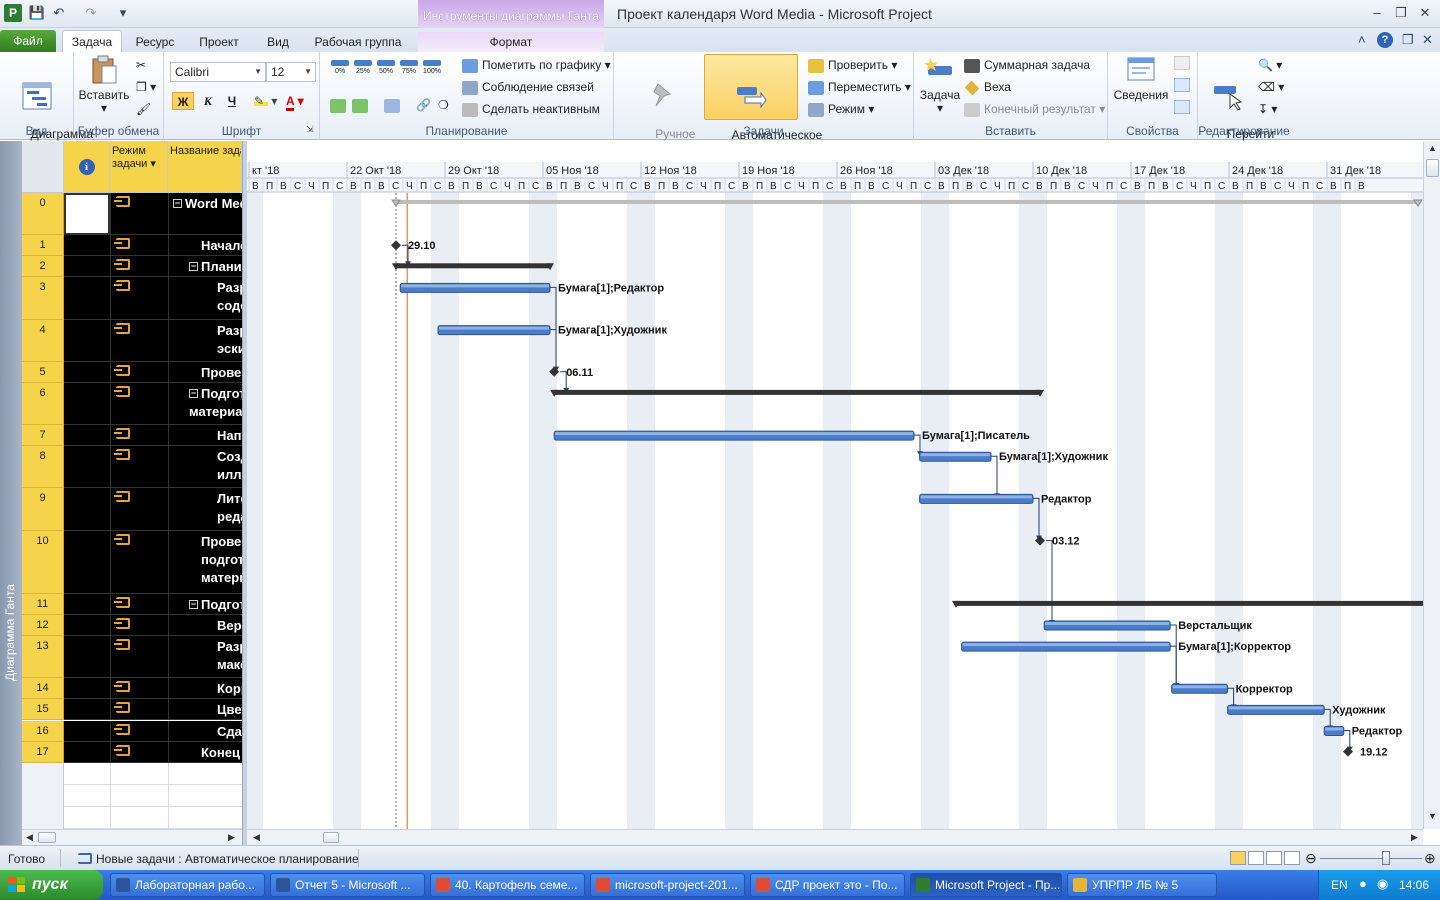  What do you see at coordinates (511, 42) in the screenshot?
I see `tab-format: Формат` at bounding box center [511, 42].